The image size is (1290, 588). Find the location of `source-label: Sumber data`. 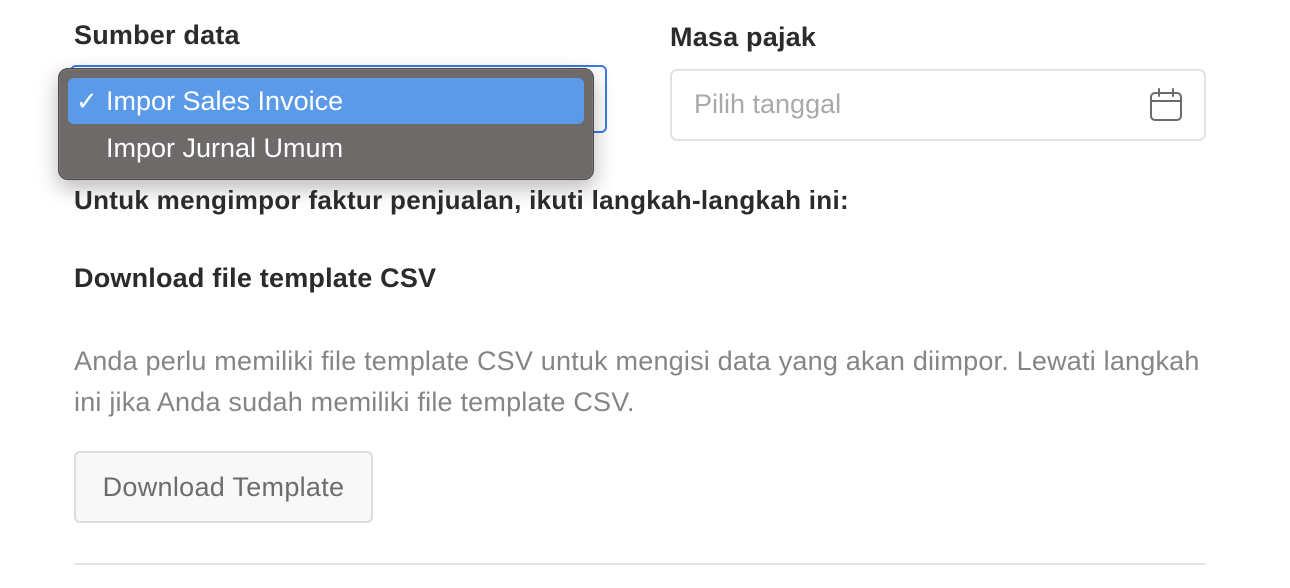

source-label: Sumber data is located at coordinates (157, 35).